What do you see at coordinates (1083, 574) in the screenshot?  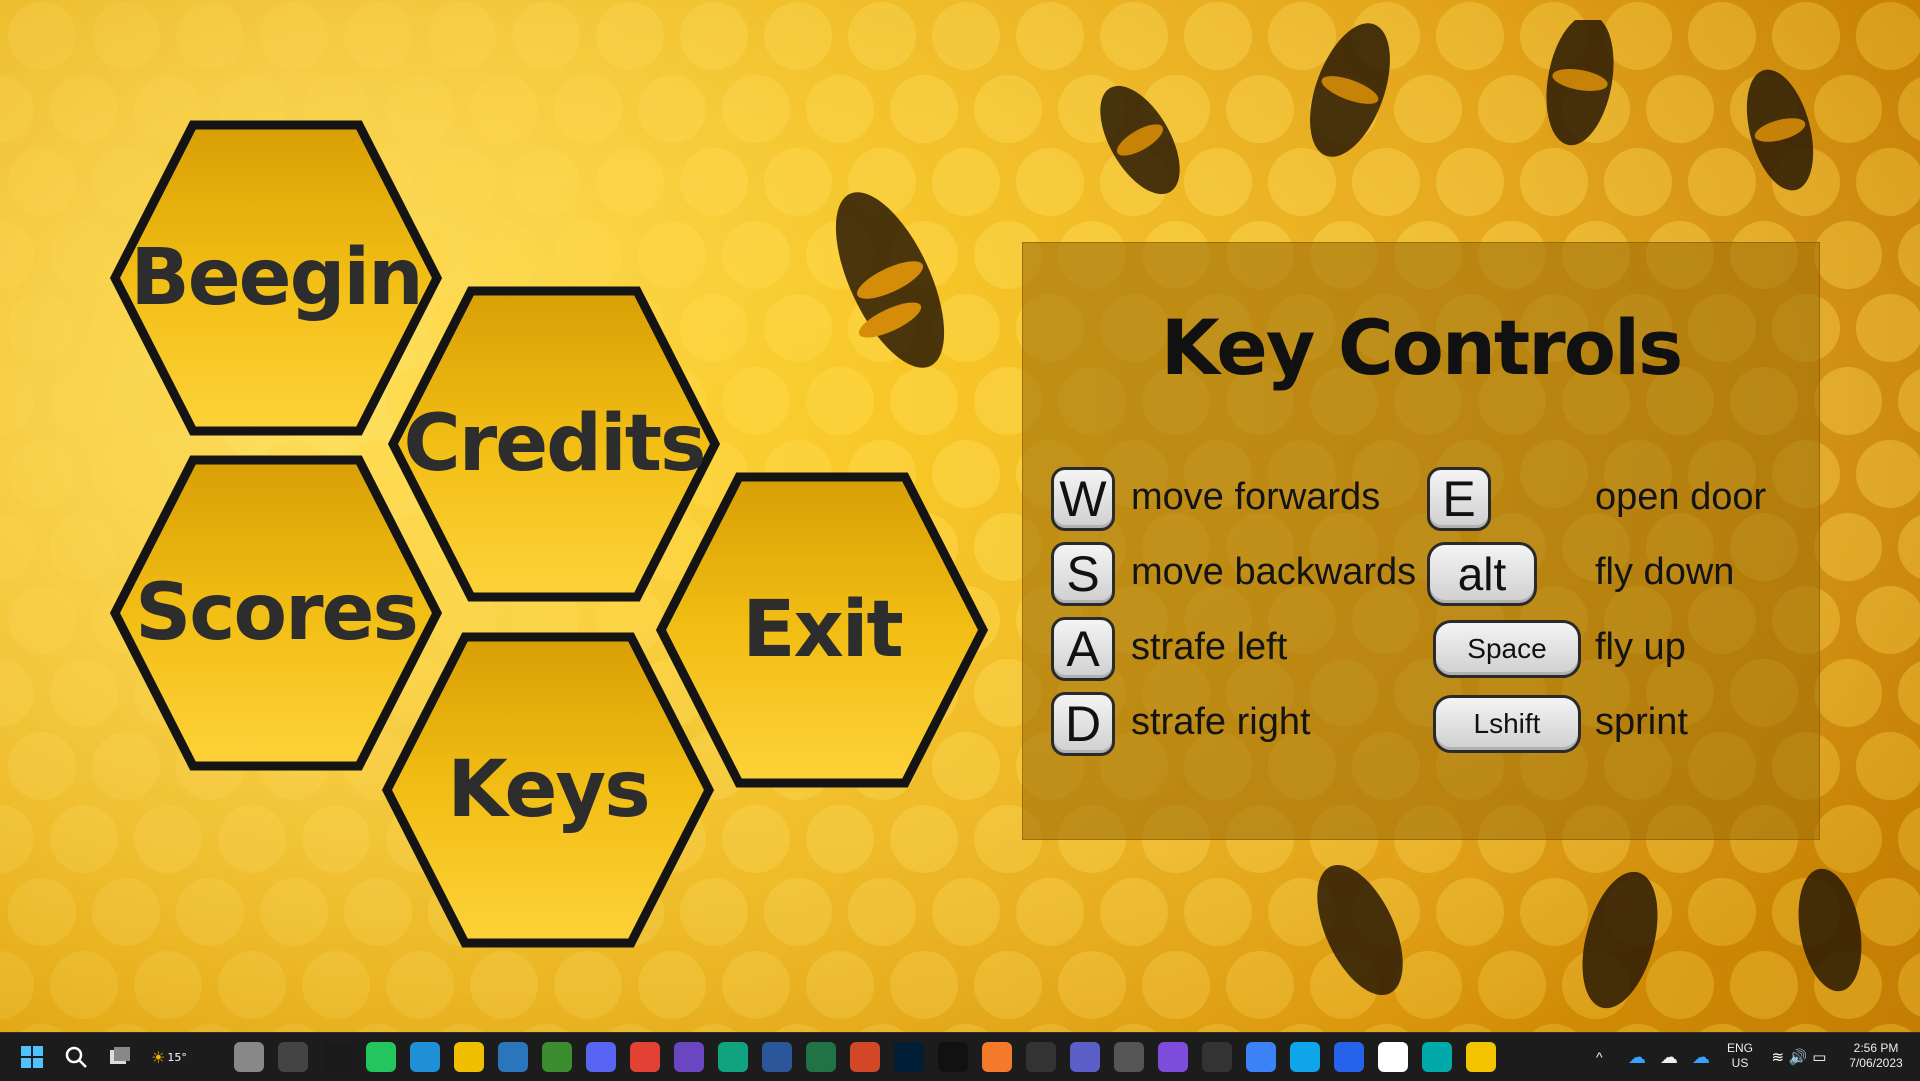 I see `key-s: S` at bounding box center [1083, 574].